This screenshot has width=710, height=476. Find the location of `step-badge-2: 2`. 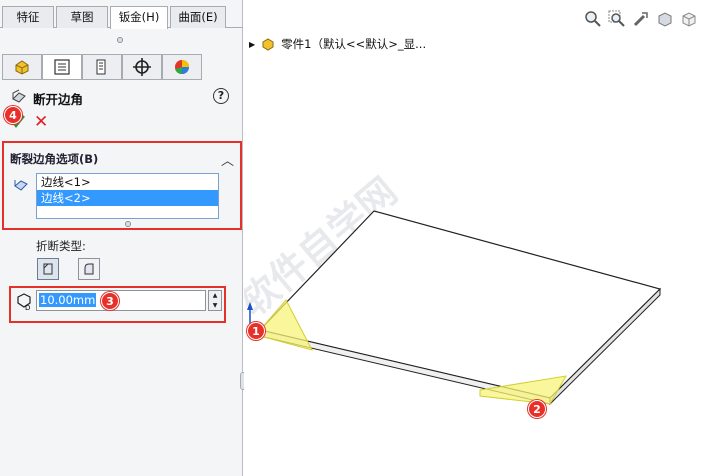

step-badge-2: 2 is located at coordinates (537, 409).